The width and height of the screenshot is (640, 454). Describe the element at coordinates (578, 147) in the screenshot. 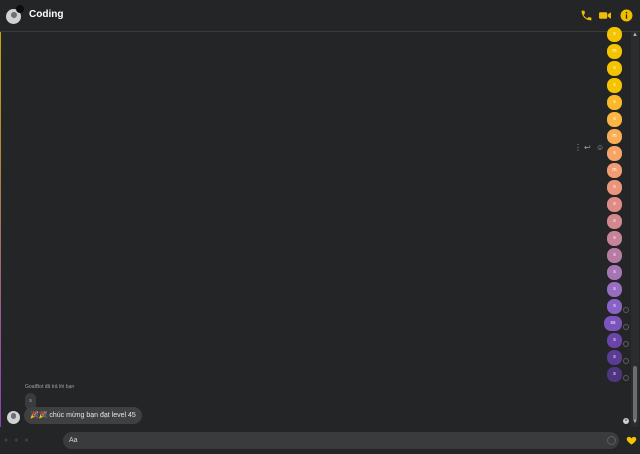

I see `more-options-icon: ⋮` at that location.